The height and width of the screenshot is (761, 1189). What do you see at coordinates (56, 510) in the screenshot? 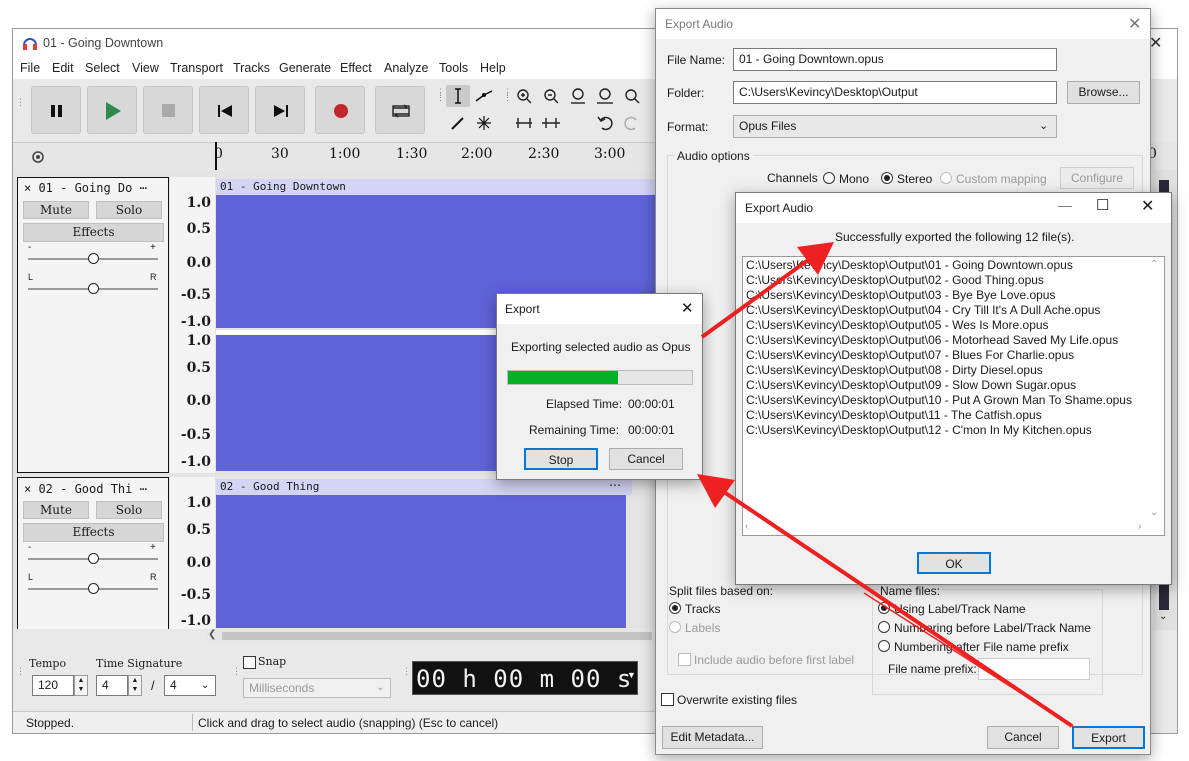
I see `mute-button: Mute` at bounding box center [56, 510].